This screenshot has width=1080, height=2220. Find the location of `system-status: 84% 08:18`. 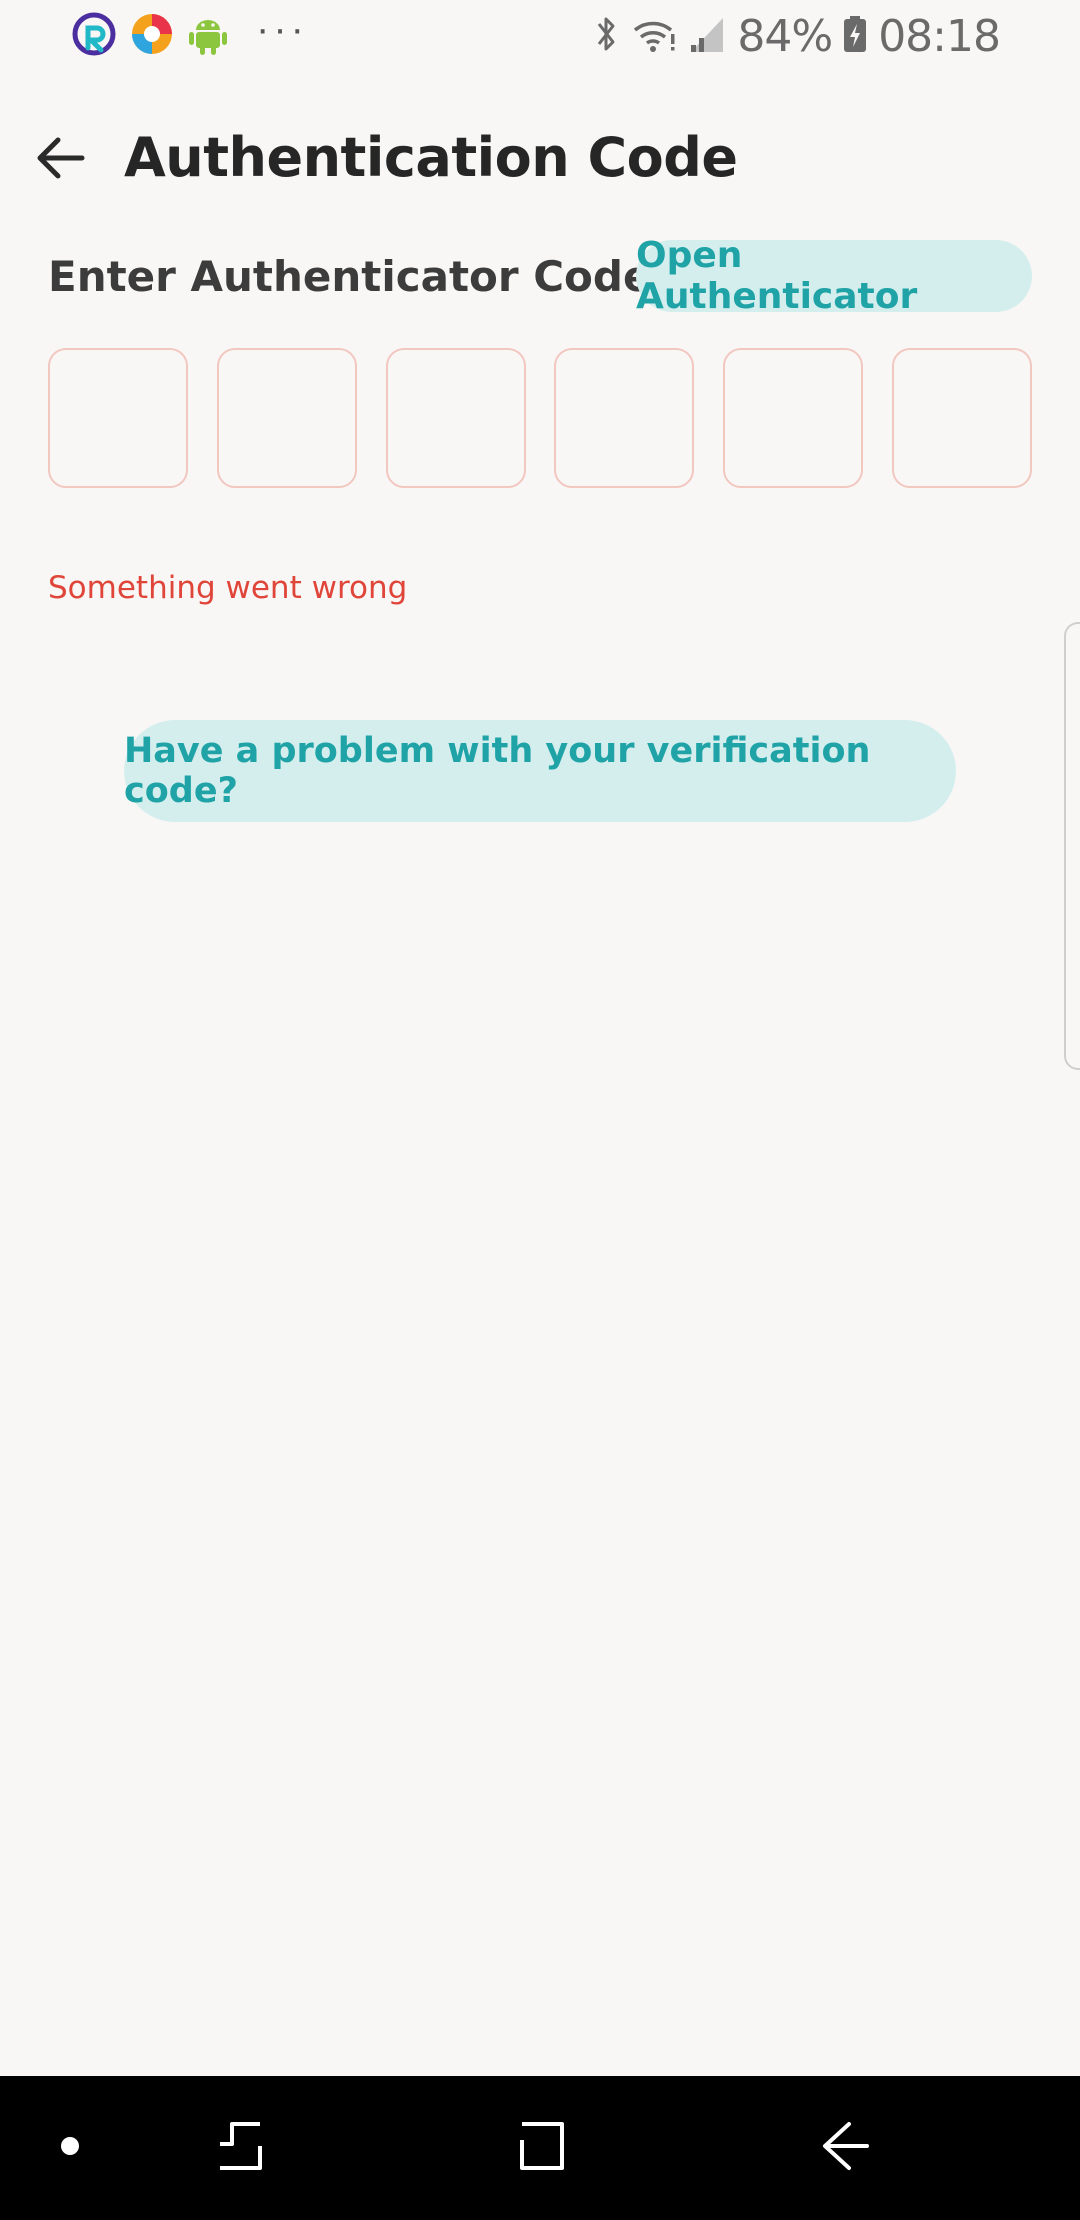

system-status: 84% 08:18 is located at coordinates (796, 36).